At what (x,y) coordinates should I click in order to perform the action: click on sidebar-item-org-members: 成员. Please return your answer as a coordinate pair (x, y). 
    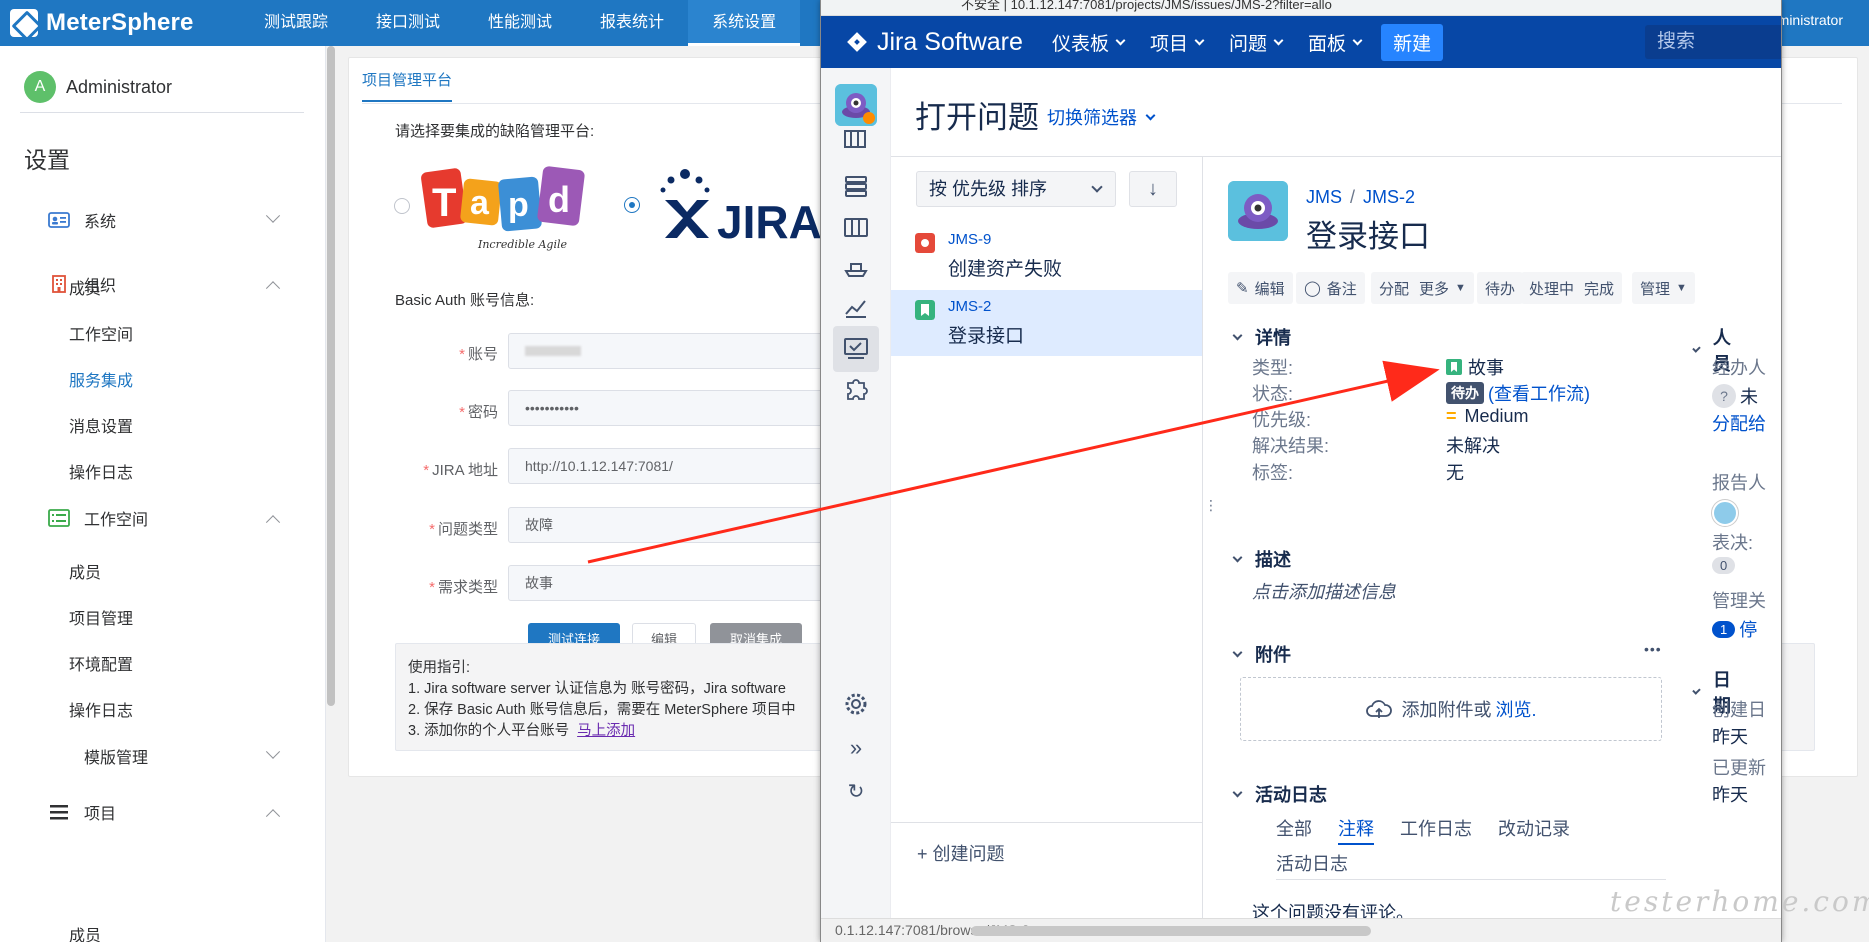
    Looking at the image, I should click on (85, 287).